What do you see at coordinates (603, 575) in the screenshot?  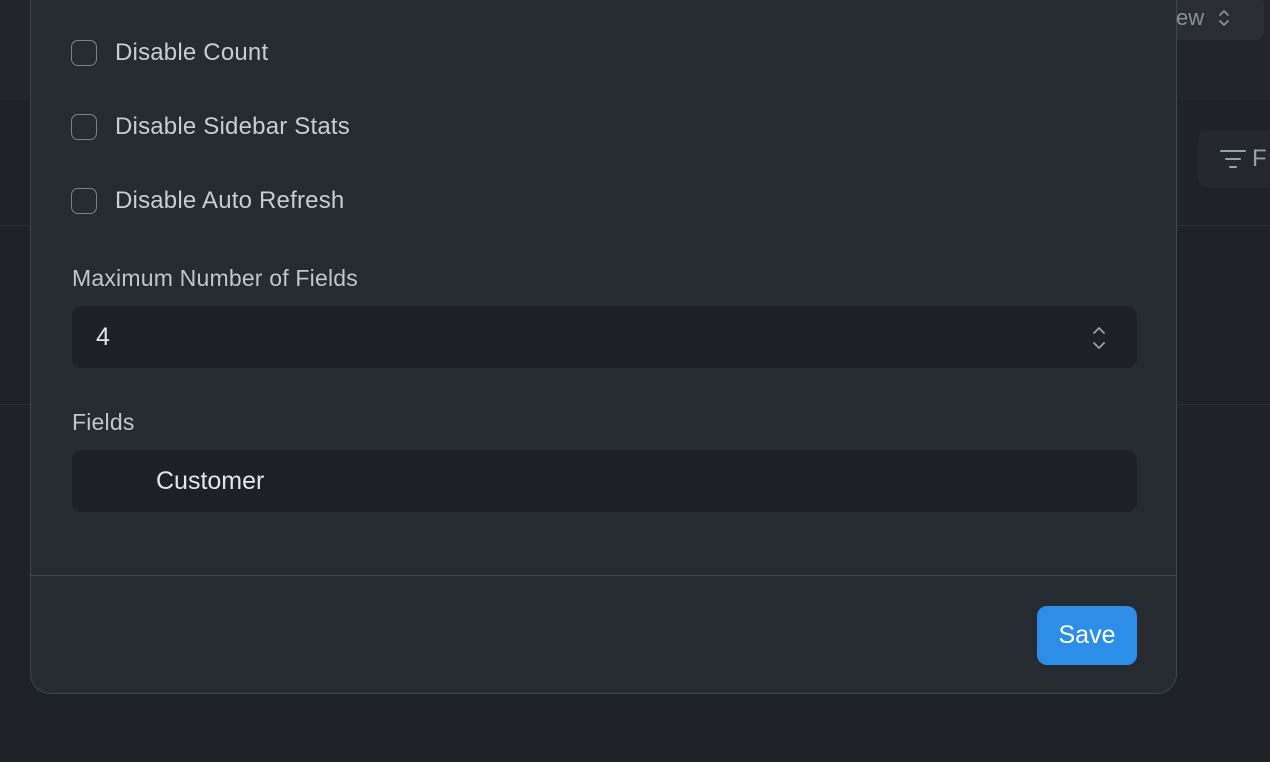 I see `dialog-footer-divider` at bounding box center [603, 575].